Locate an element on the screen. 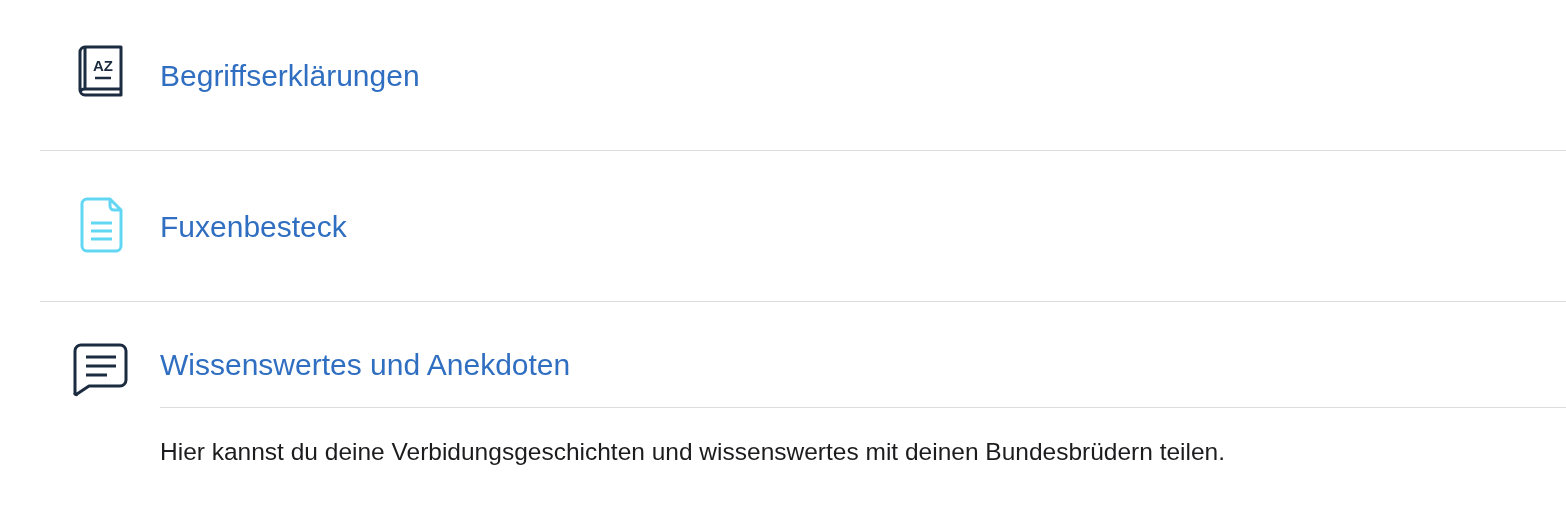 This screenshot has height=514, width=1566. section-link: Fuxenbesteck is located at coordinates (863, 226).